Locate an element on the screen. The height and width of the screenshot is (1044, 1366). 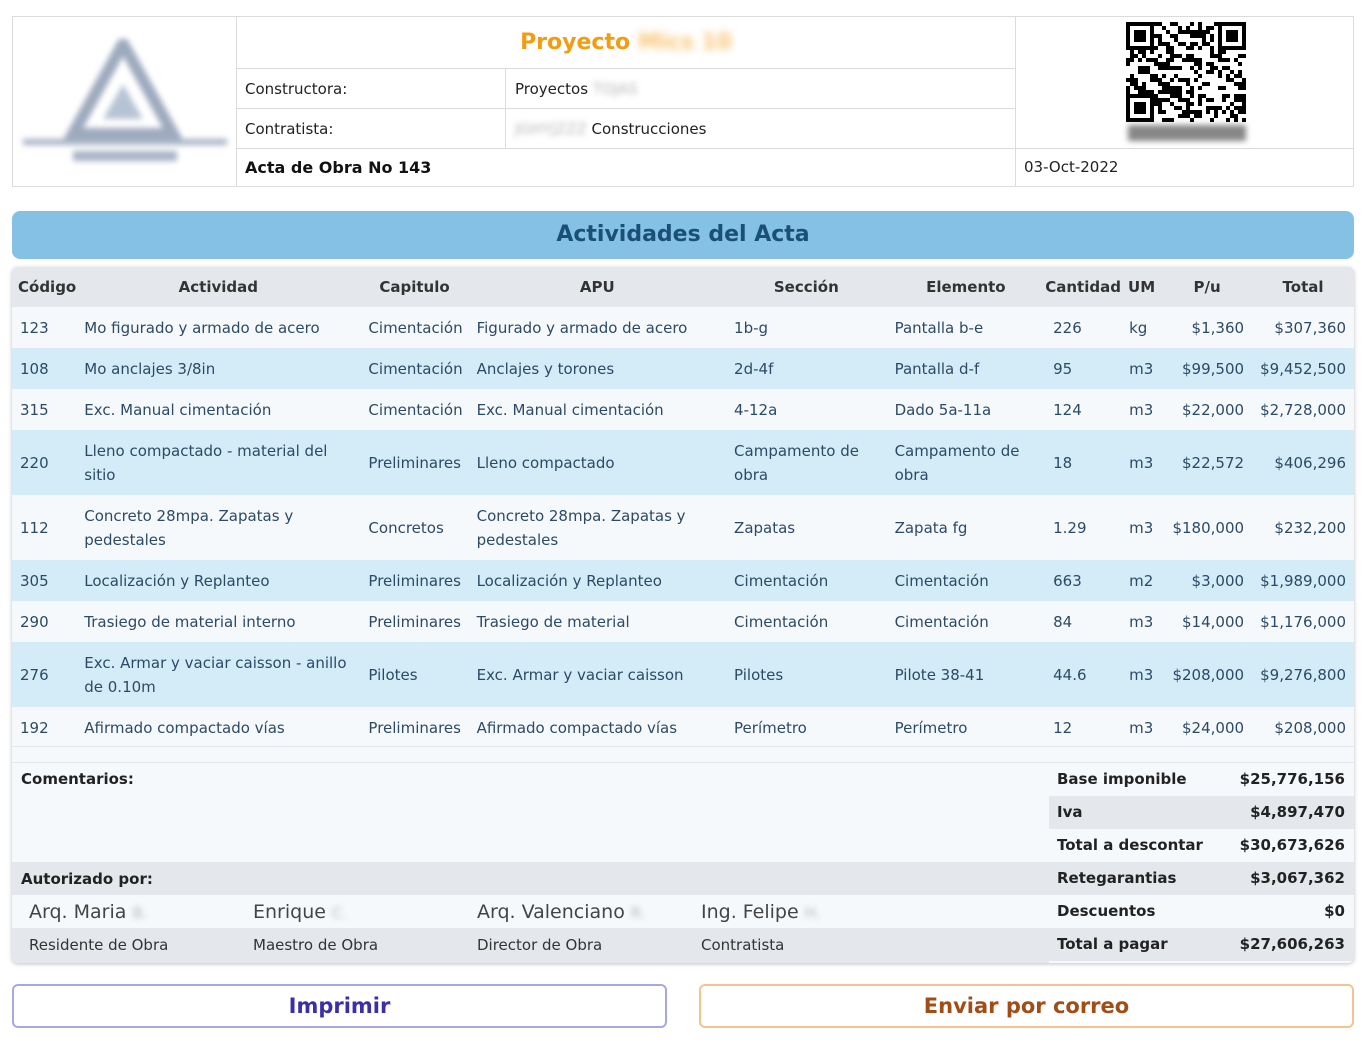
cell-pu: $1,360 is located at coordinates (1207, 327).